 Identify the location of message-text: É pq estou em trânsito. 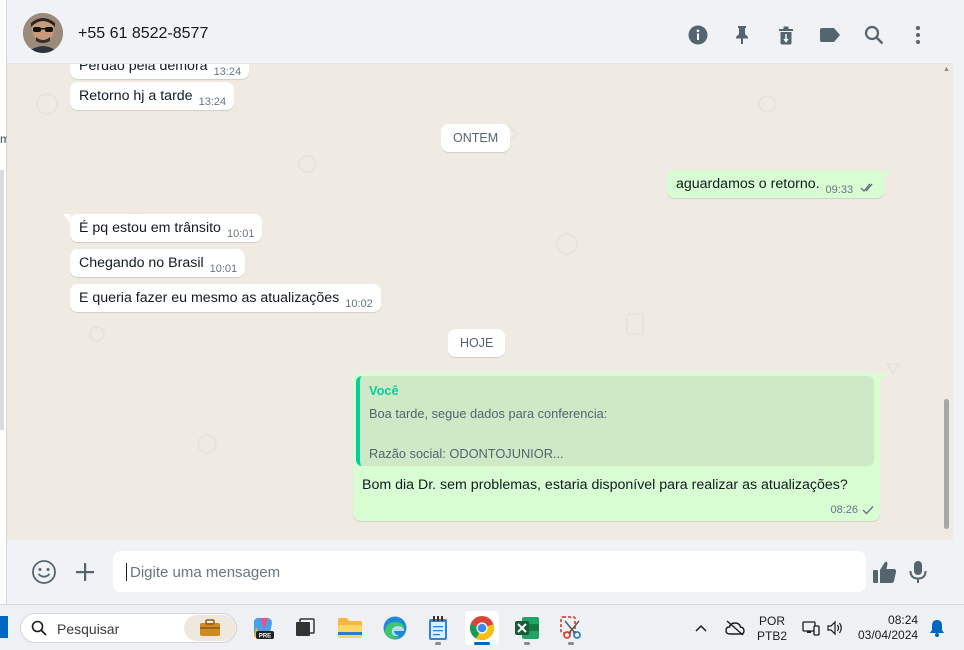
(150, 228).